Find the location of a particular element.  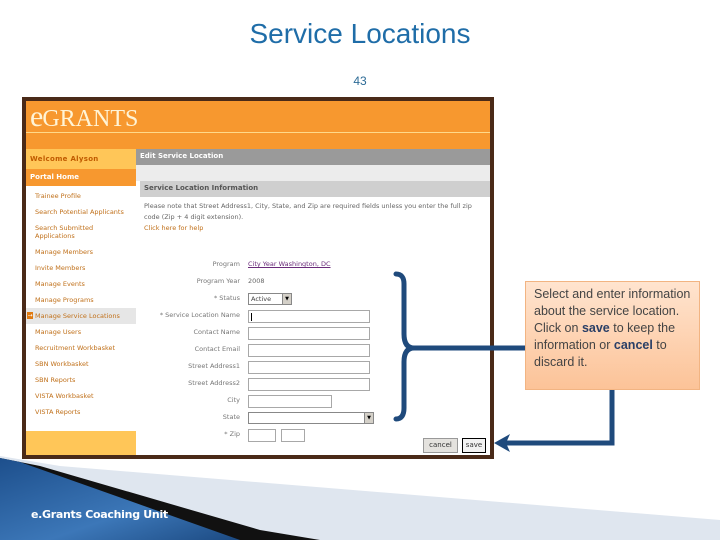

egrants-logo: eGRANTS is located at coordinates (84, 118).